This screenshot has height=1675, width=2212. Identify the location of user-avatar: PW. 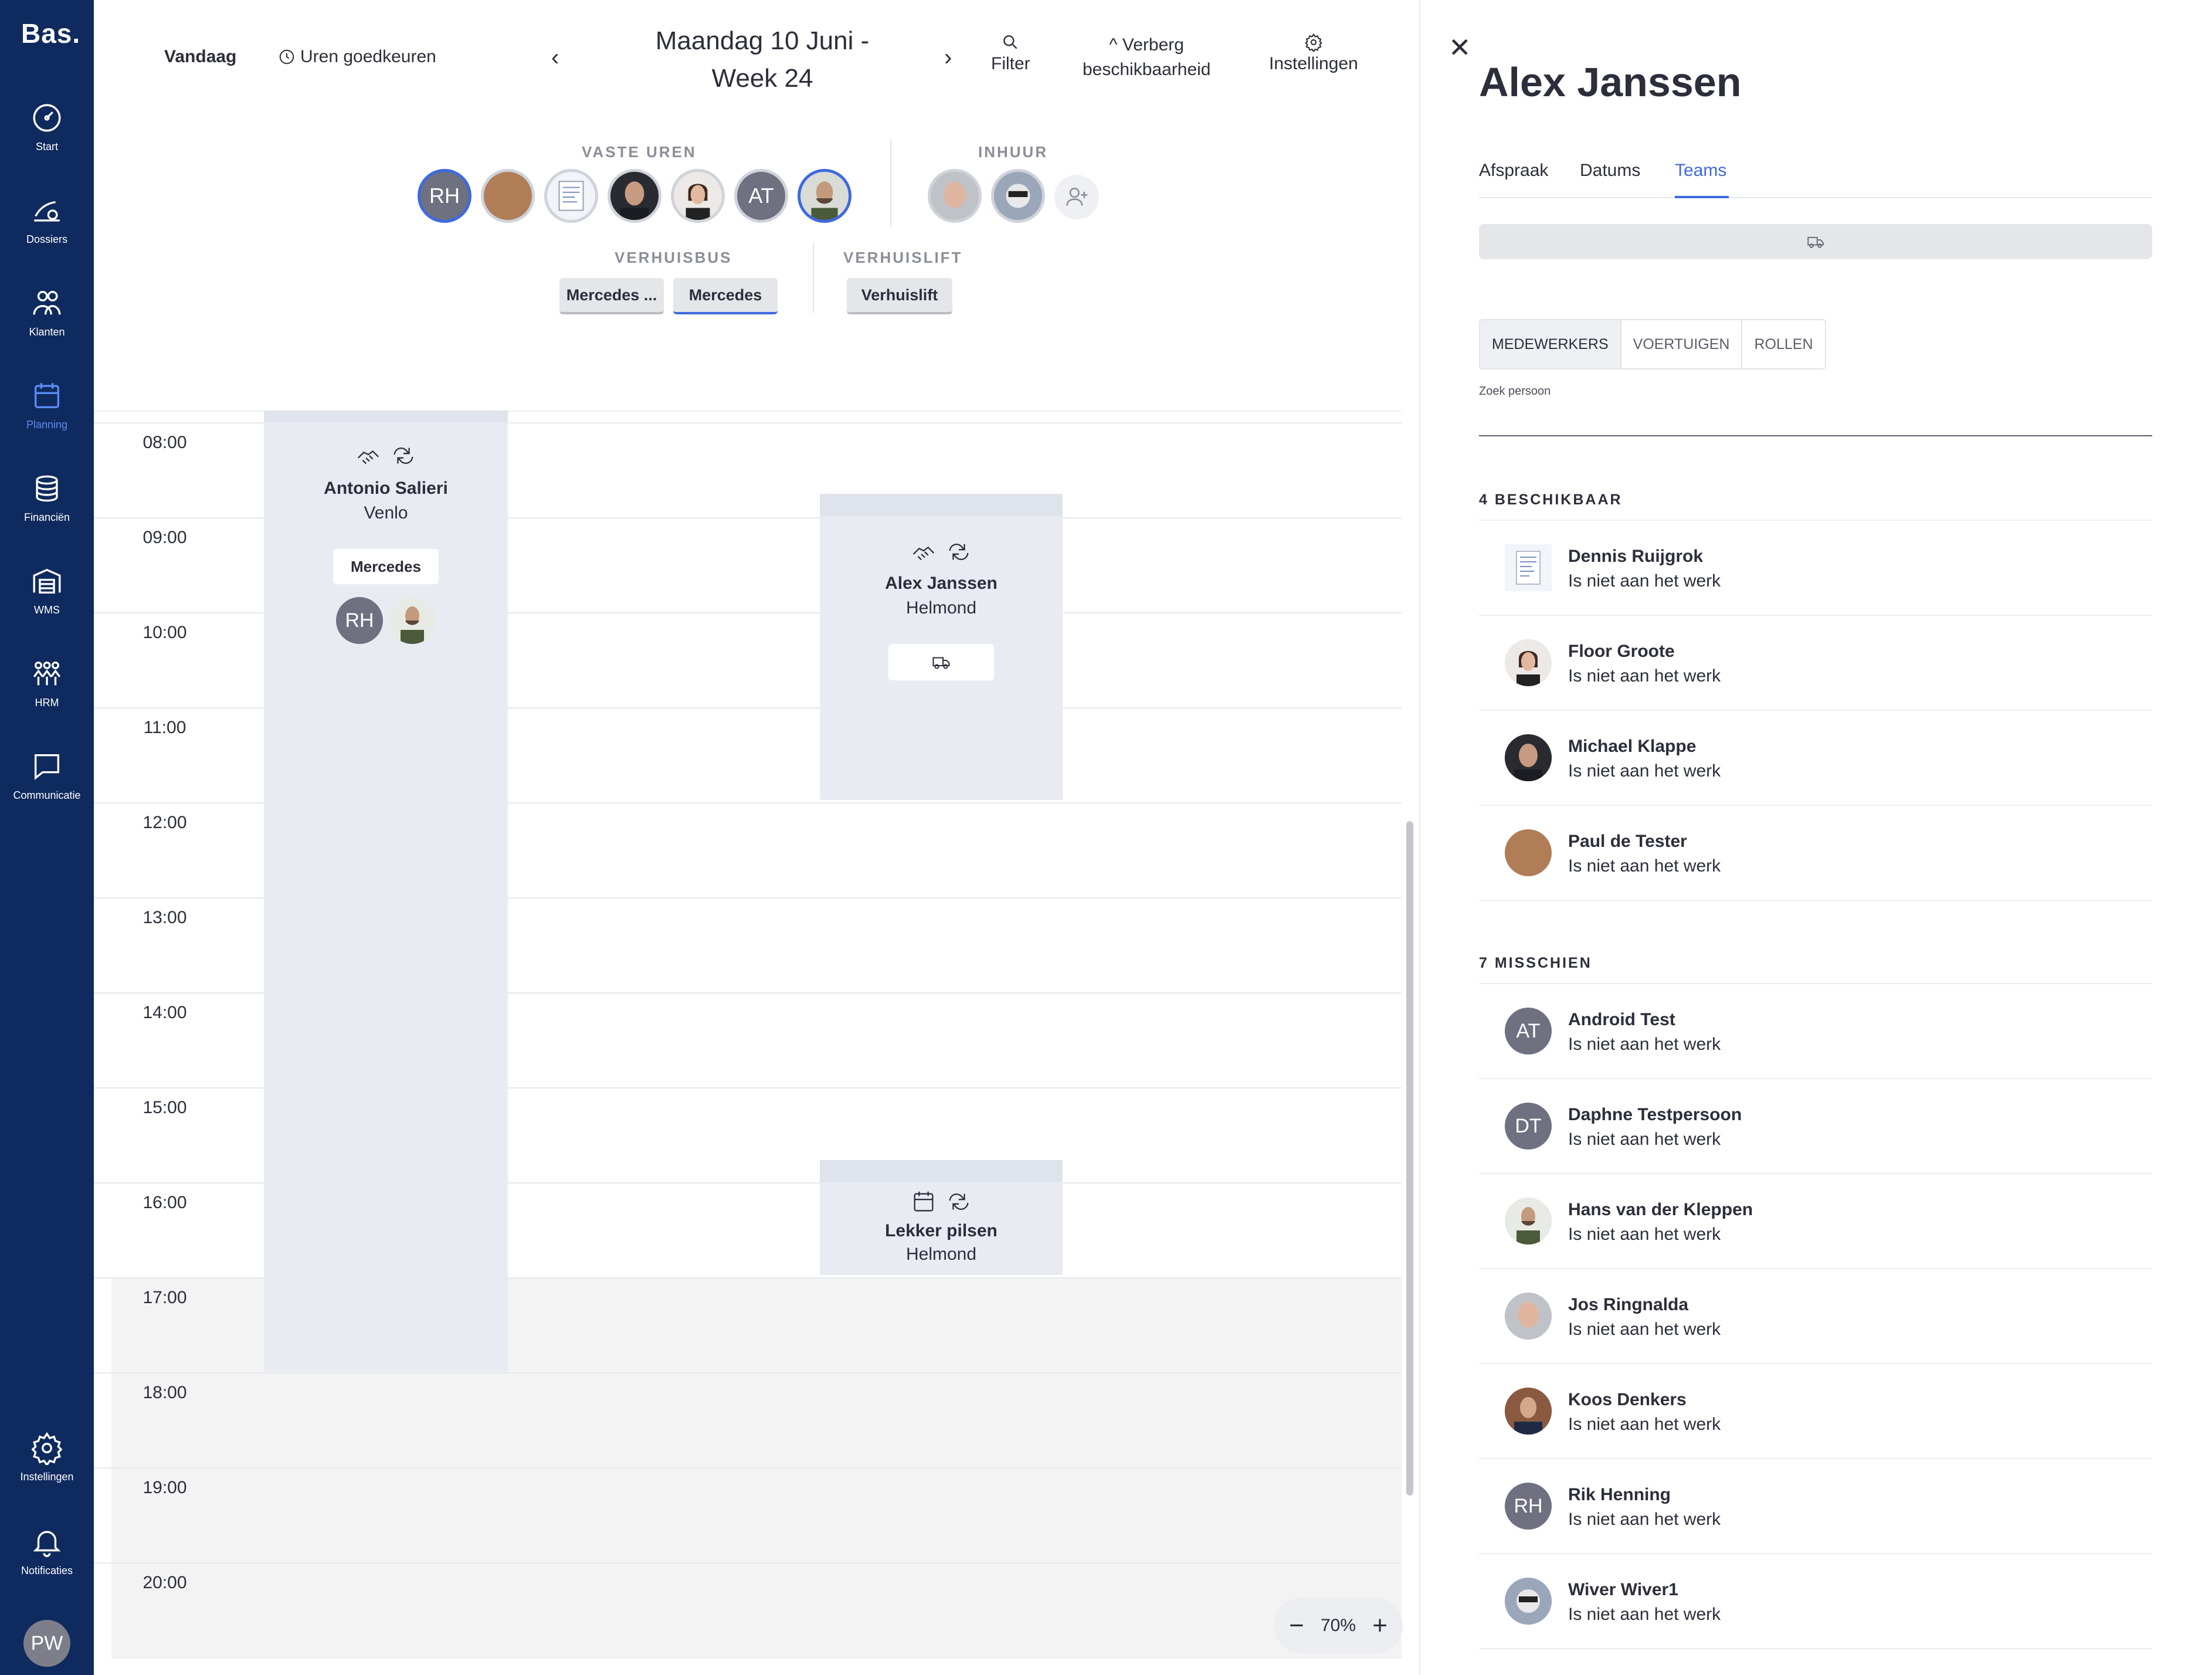
(46, 1643).